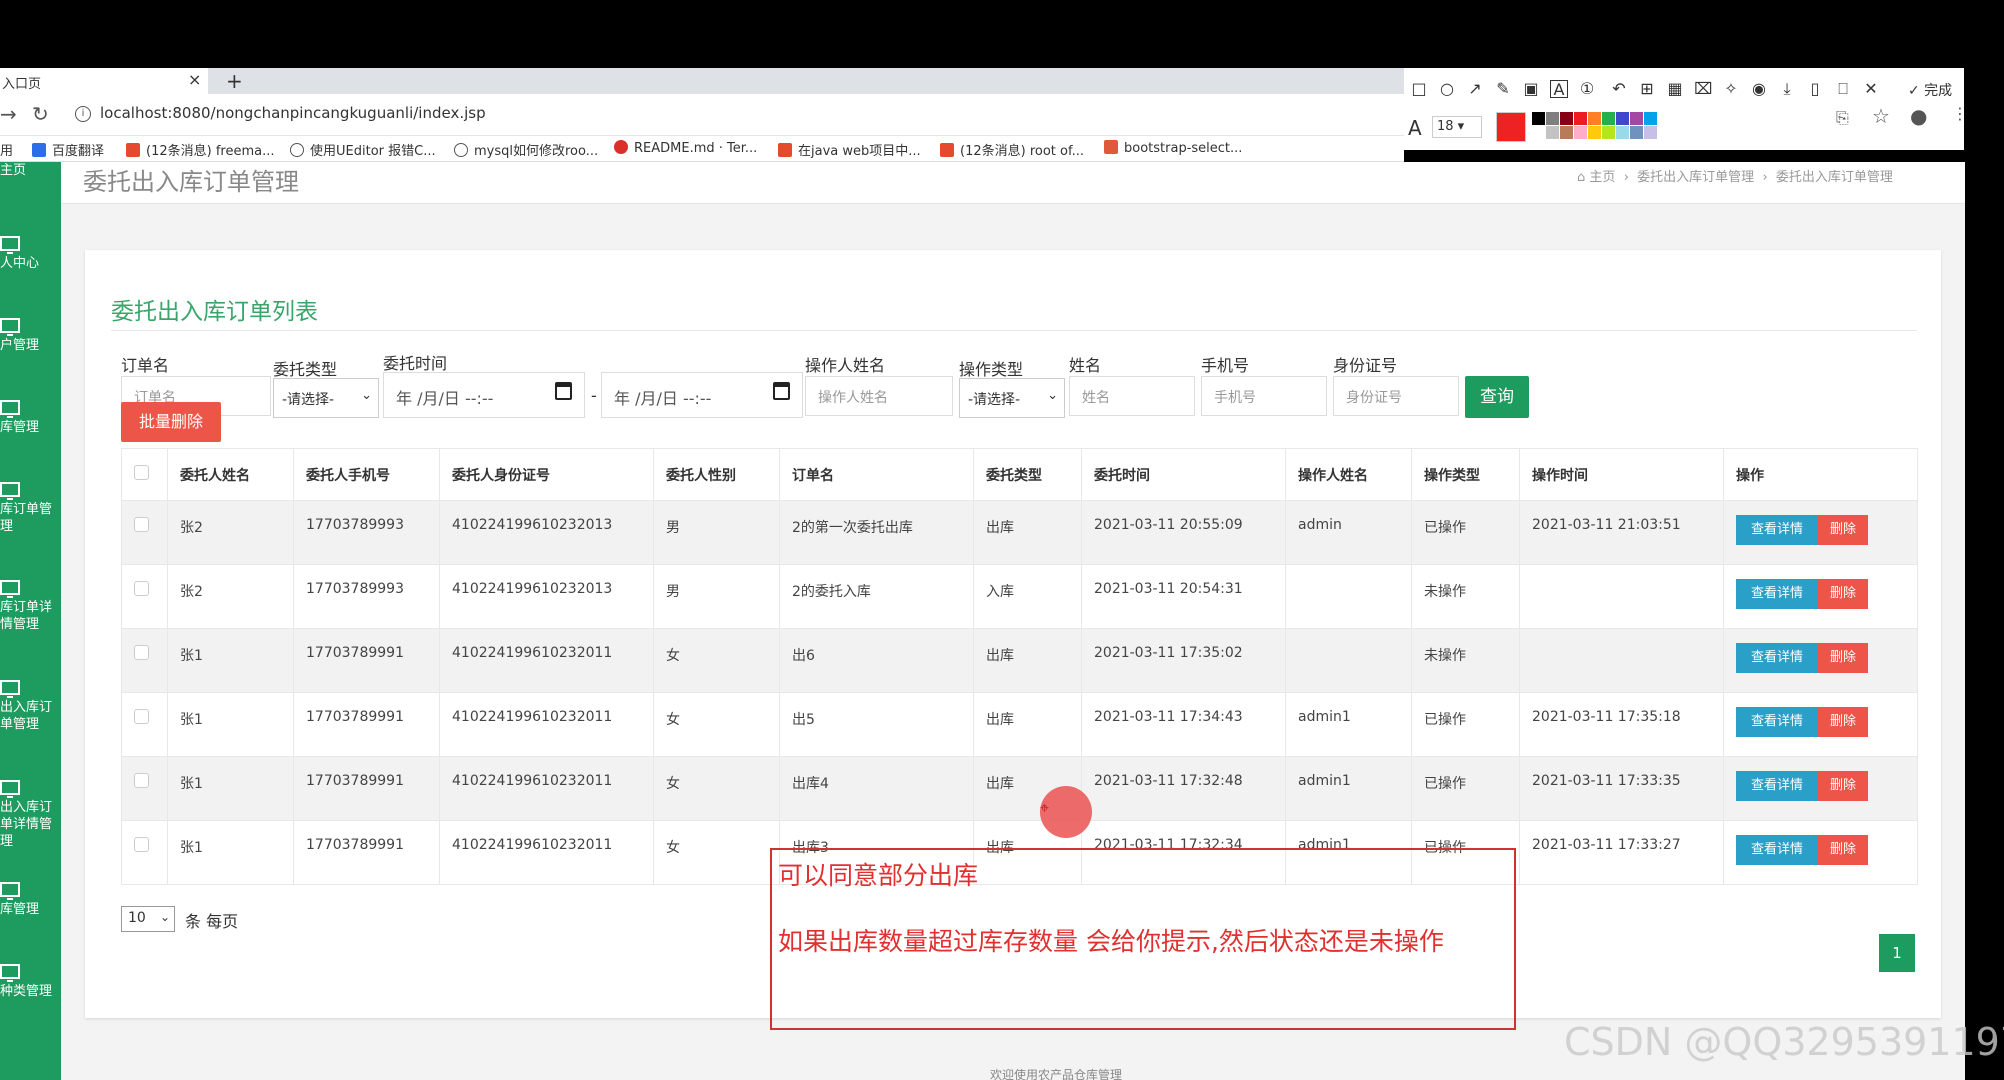  Describe the element at coordinates (546, 474) in the screenshot. I see `column-header: 委托人身份证号` at that location.